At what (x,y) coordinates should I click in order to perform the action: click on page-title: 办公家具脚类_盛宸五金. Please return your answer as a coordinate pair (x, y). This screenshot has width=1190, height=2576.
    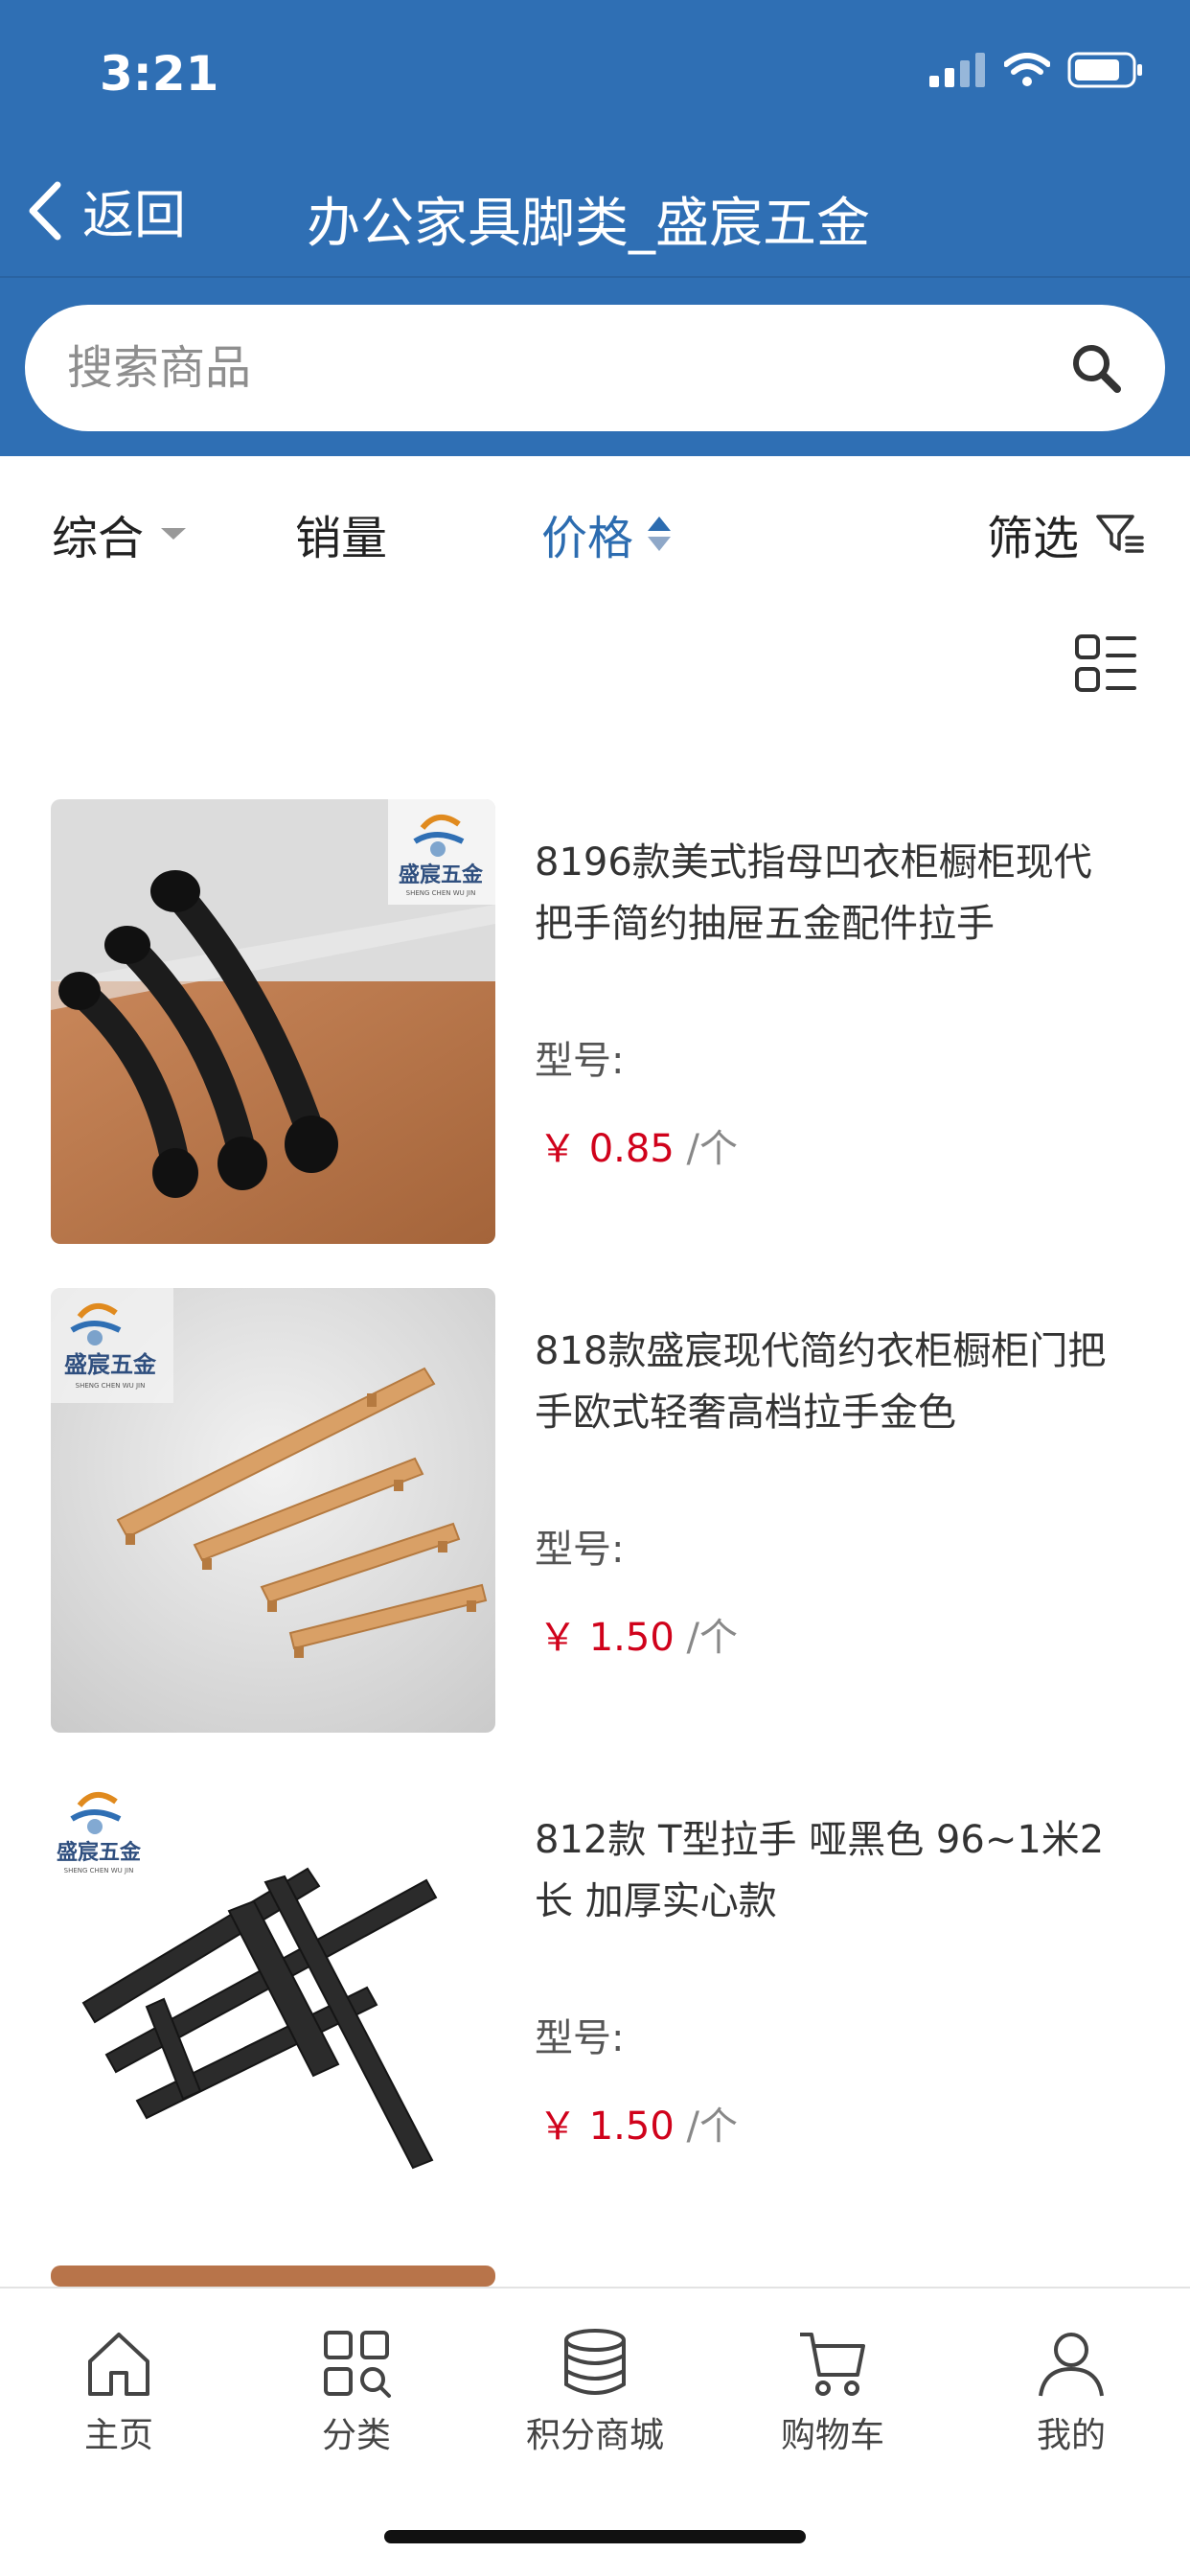
    Looking at the image, I should click on (589, 224).